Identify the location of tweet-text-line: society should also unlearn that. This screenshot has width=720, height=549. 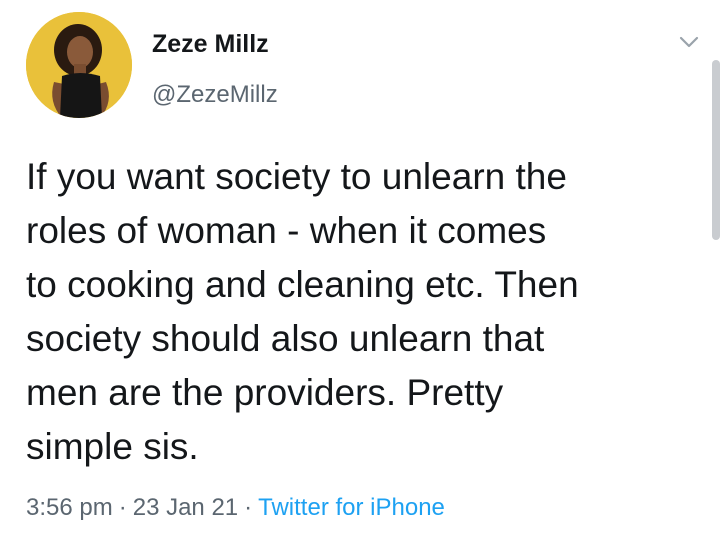
(285, 338).